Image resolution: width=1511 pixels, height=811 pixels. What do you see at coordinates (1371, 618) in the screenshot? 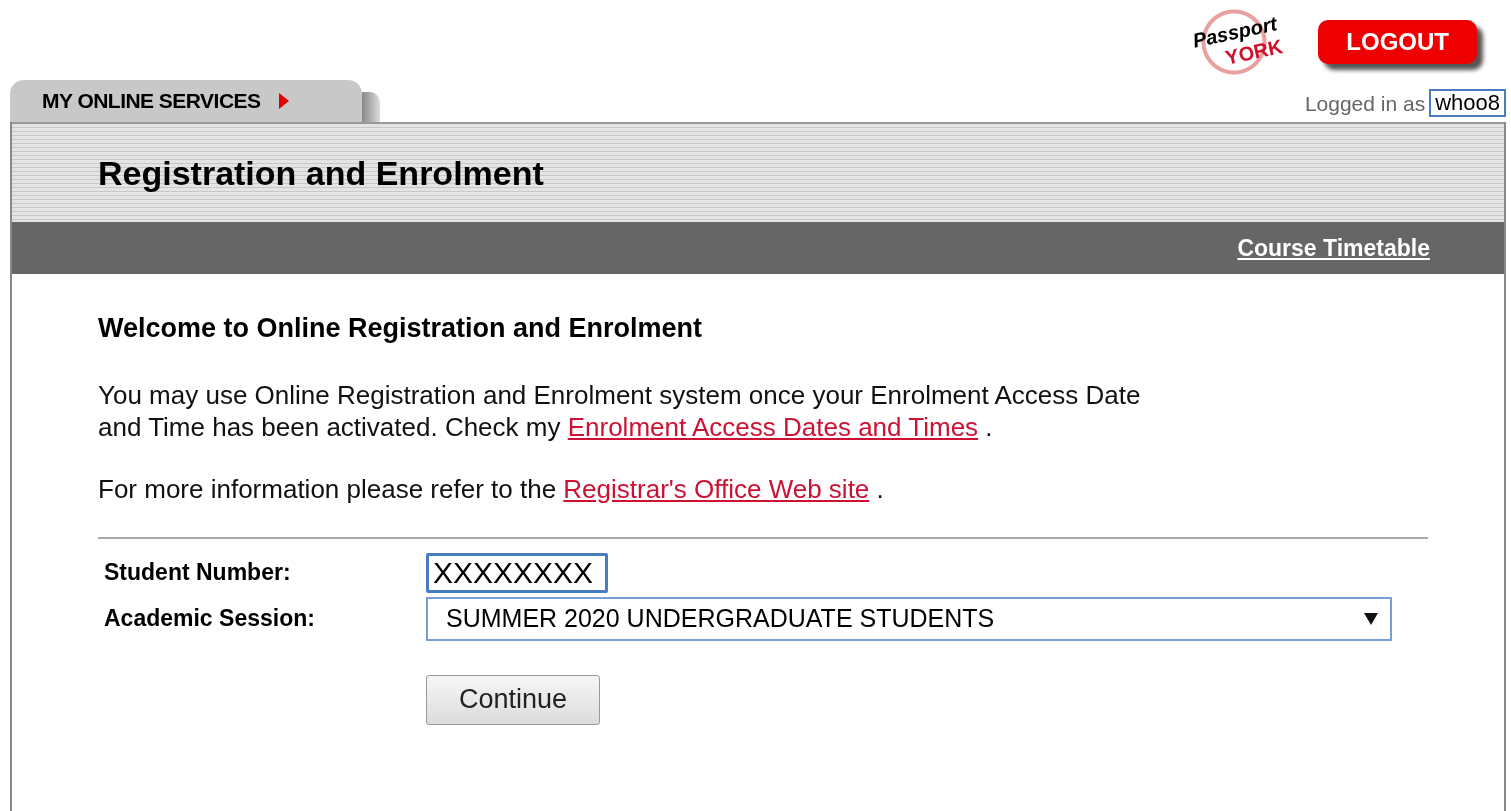
I see `dropdown-caret-icon` at bounding box center [1371, 618].